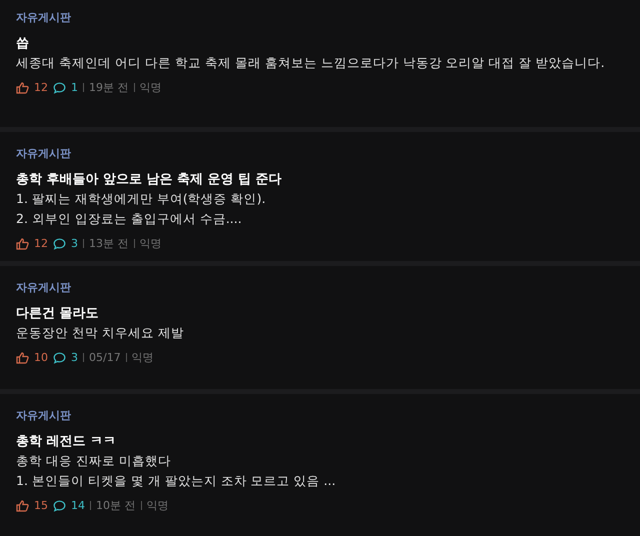  I want to click on like-count: 15, so click(41, 505).